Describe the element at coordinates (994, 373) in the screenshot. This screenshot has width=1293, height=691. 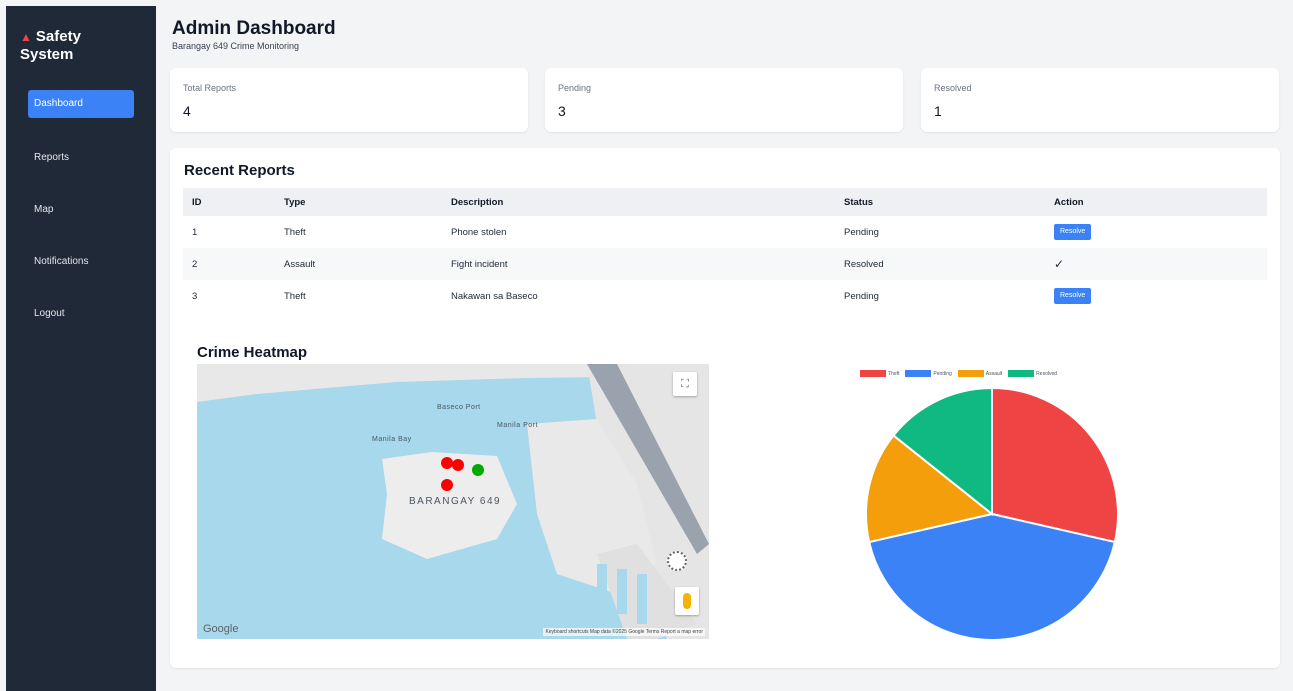
I see `legend-label: Assault` at that location.